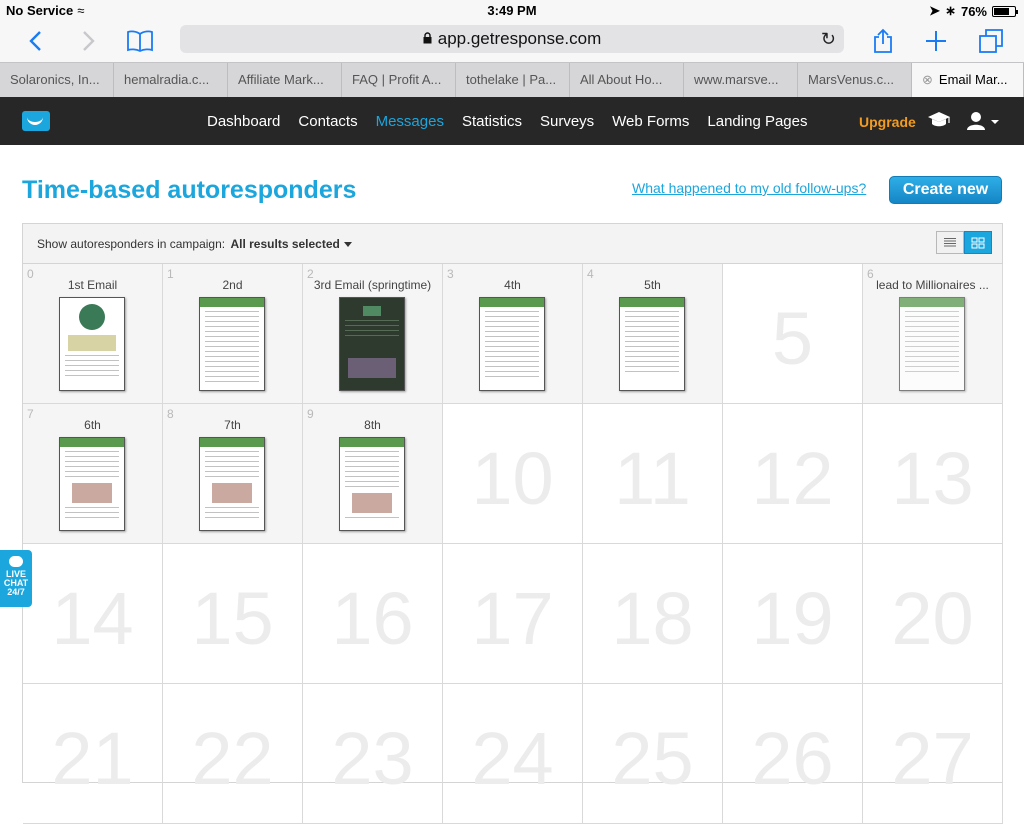 The image size is (1024, 824). What do you see at coordinates (347, 245) in the screenshot?
I see `chevron-down-icon` at bounding box center [347, 245].